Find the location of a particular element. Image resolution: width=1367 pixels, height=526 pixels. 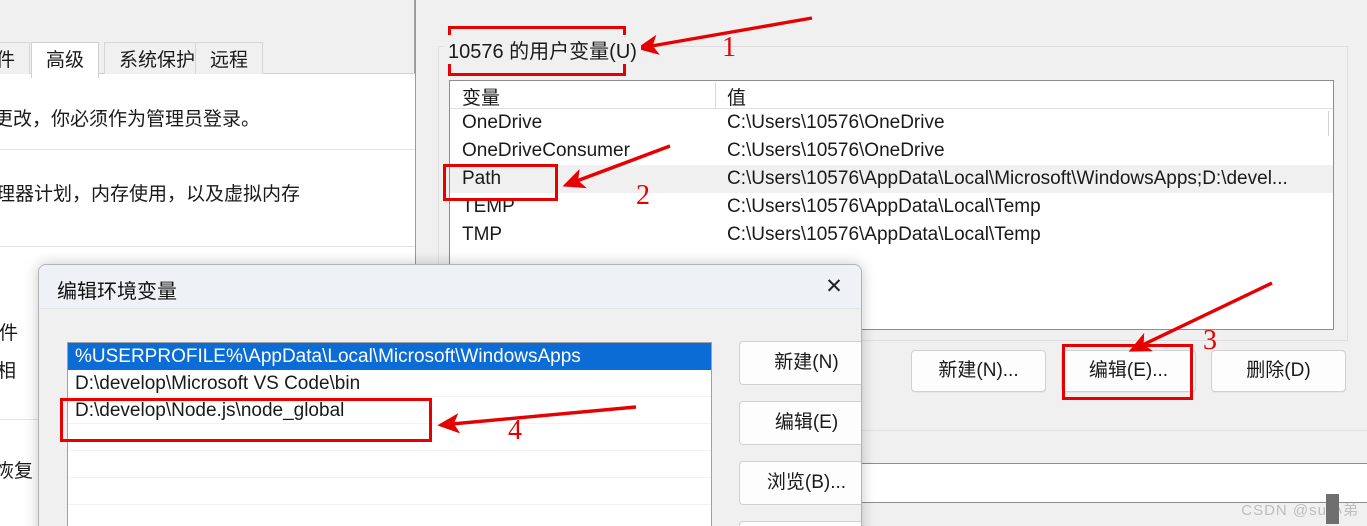

delete-variable-button: 删除(D) is located at coordinates (1278, 371).